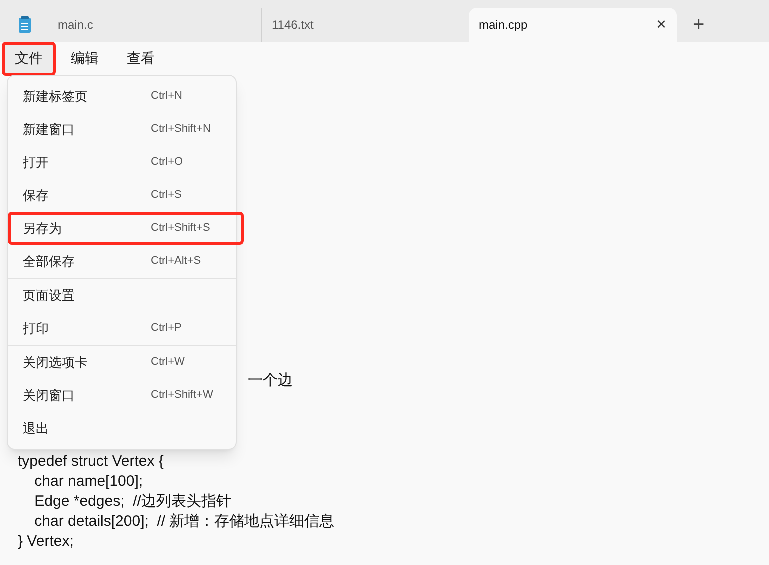  I want to click on shortcut-label: Ctrl+N, so click(166, 96).